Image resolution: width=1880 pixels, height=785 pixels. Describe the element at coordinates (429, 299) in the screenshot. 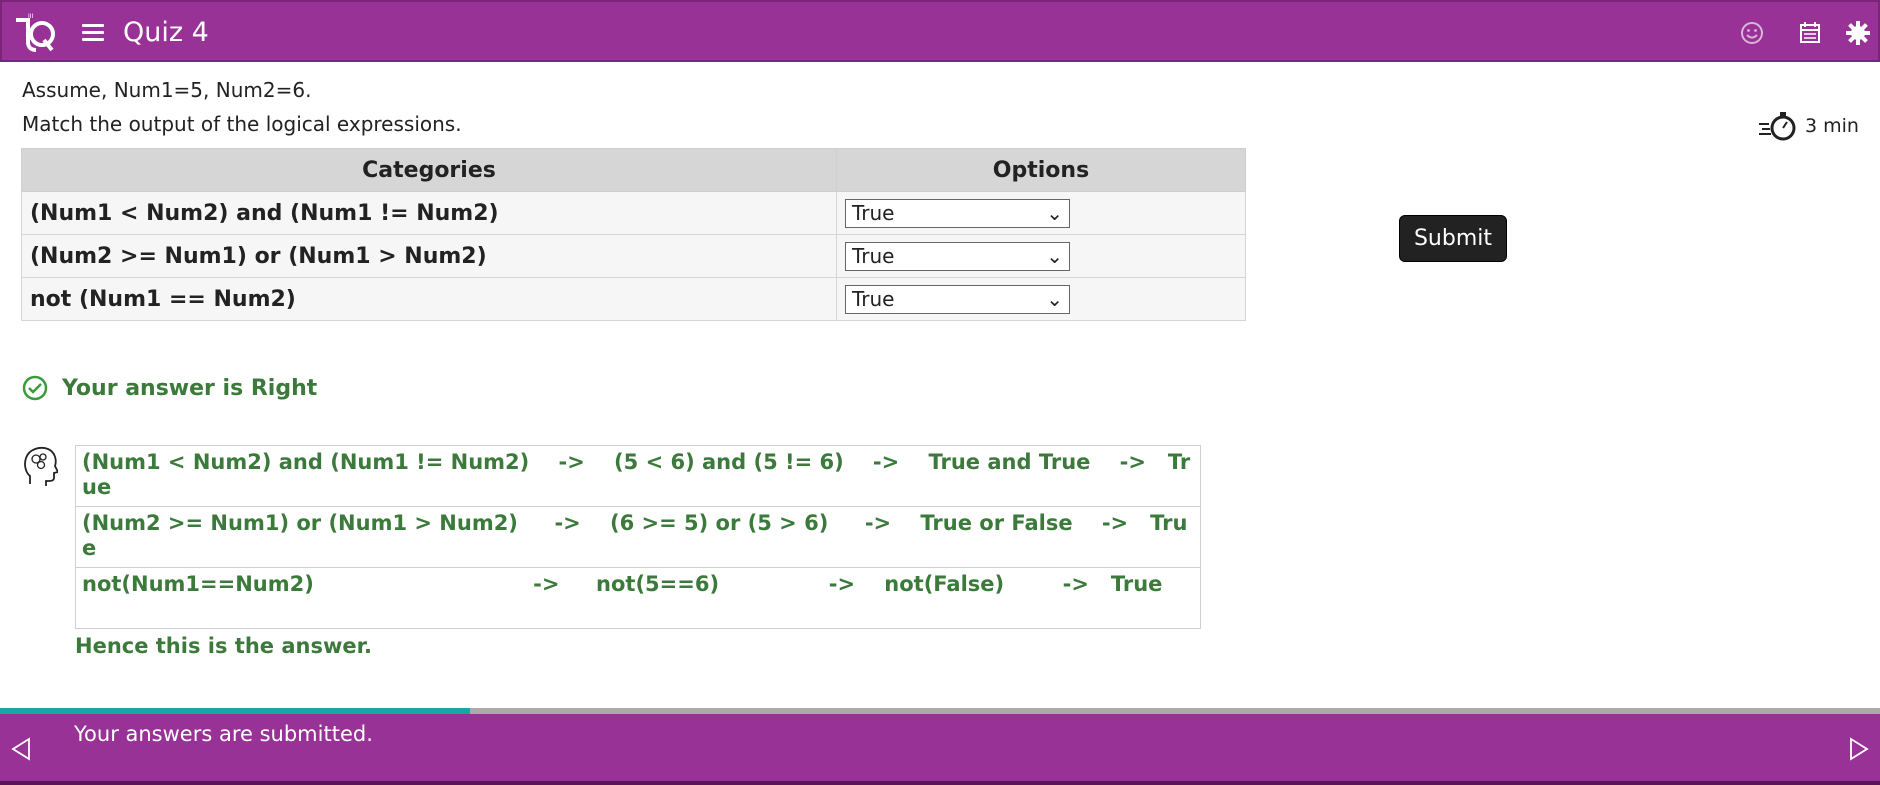

I see `category-cell: not (Num1 == Num2)` at that location.